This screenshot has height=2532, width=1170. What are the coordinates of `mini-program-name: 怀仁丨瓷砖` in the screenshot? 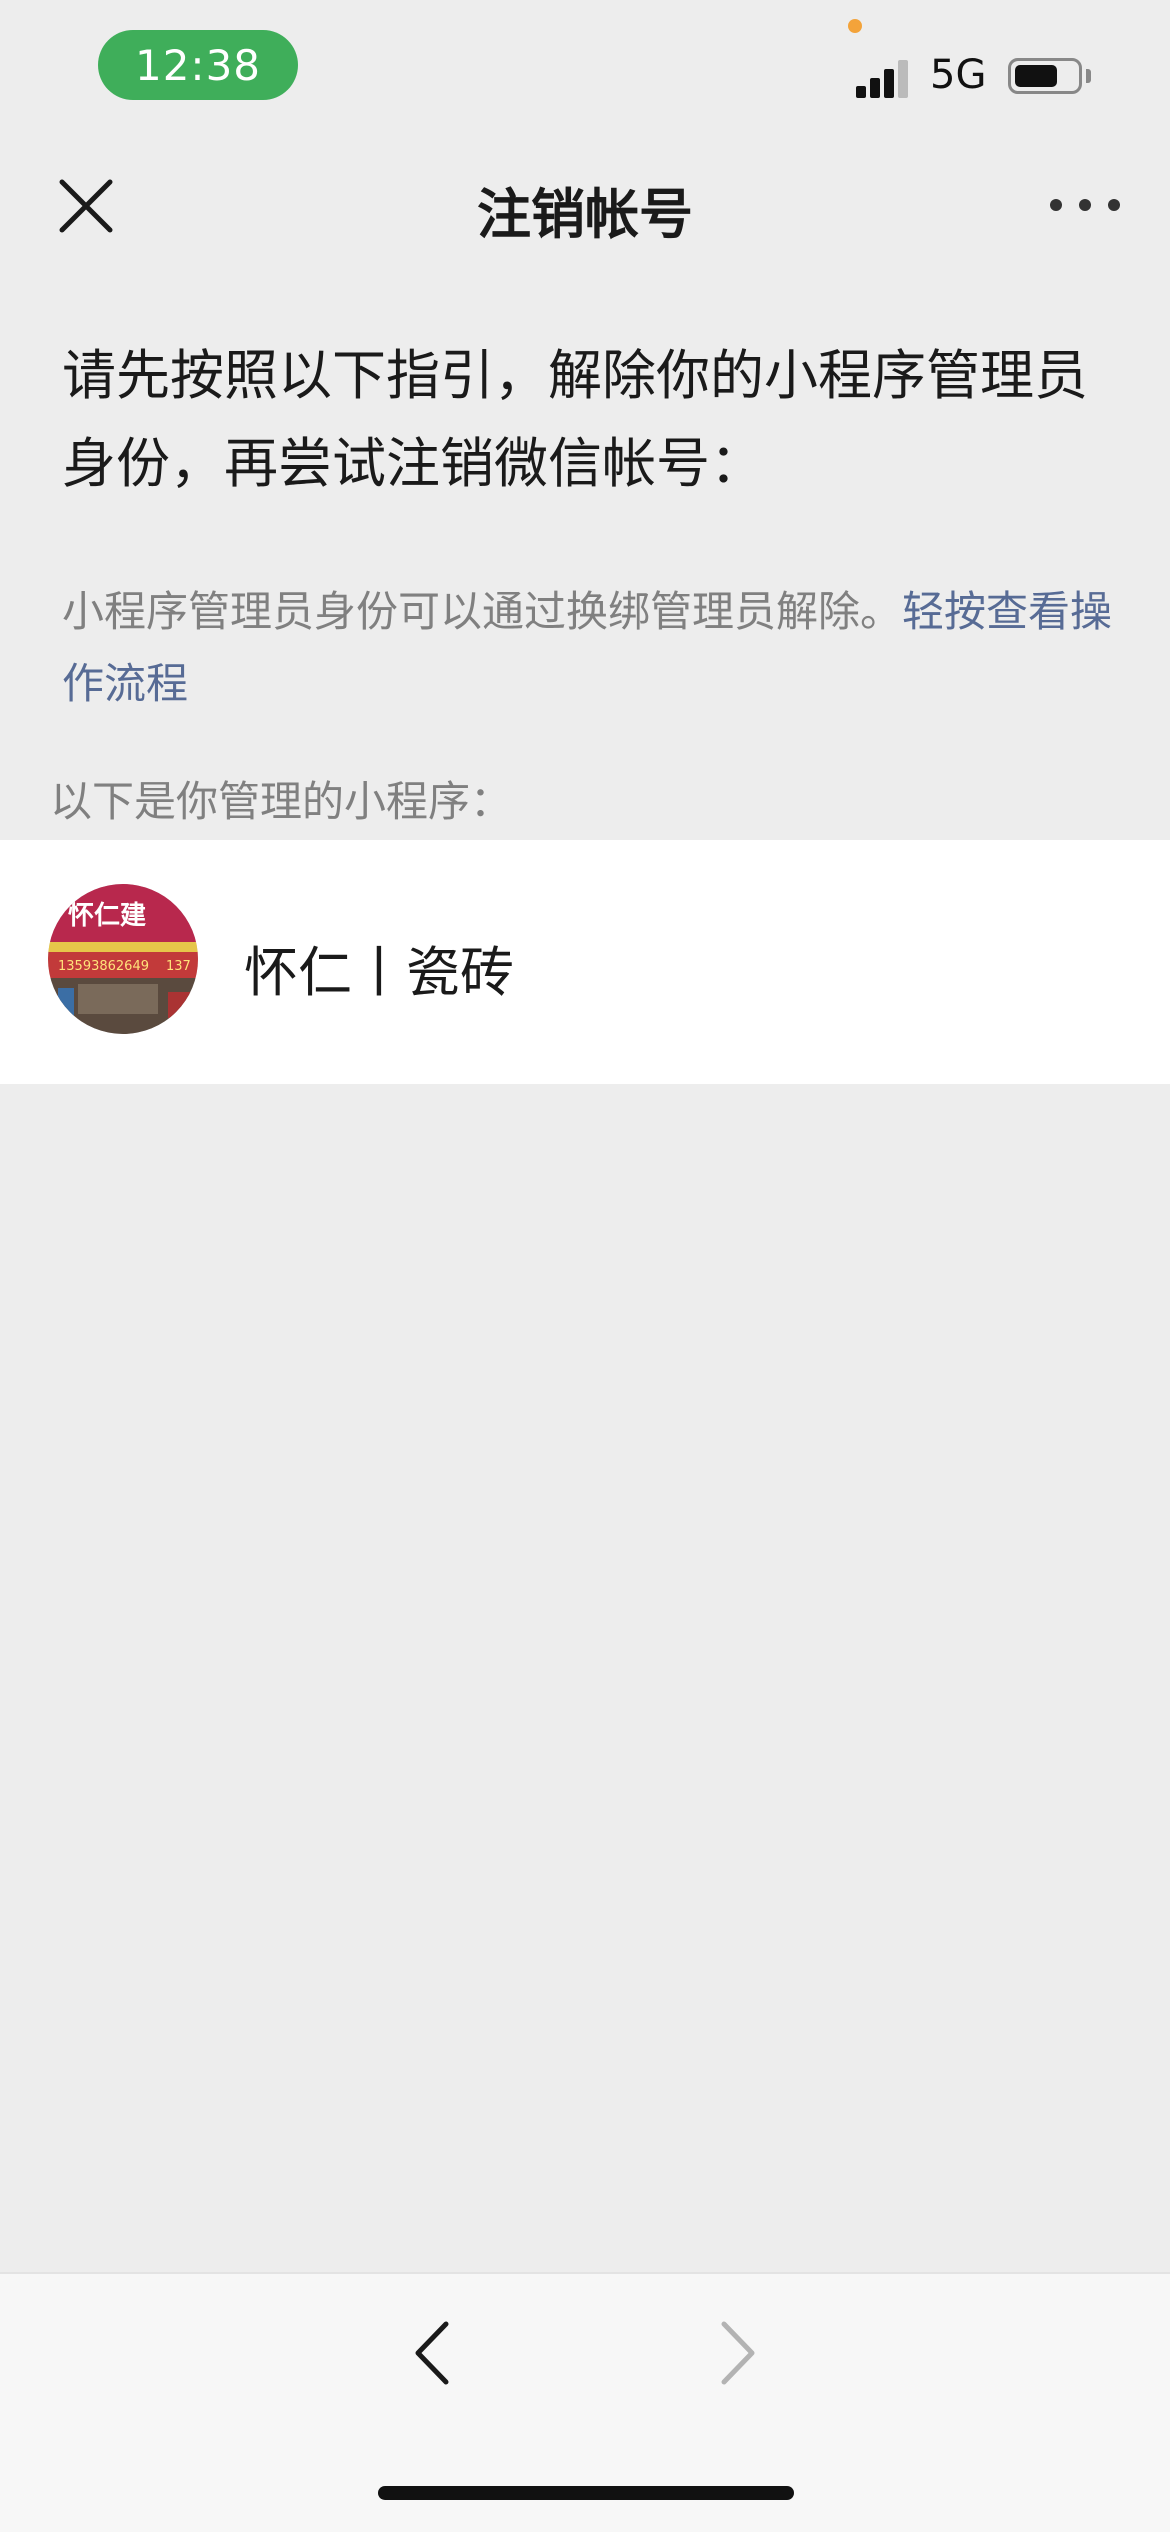 It's located at (379, 972).